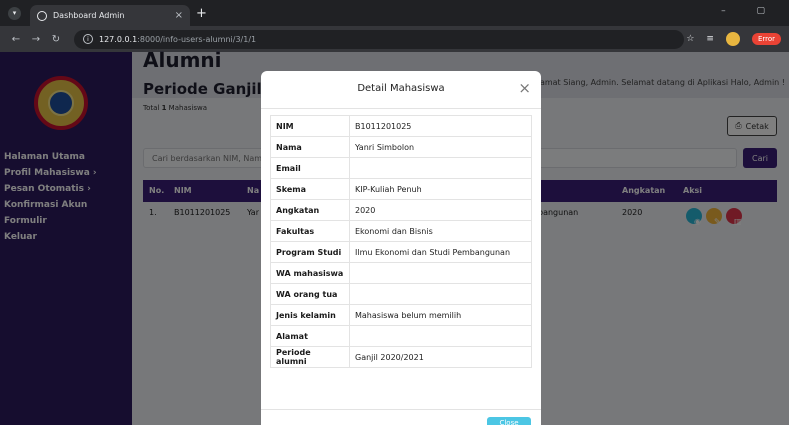 This screenshot has width=789, height=425. Describe the element at coordinates (690, 39) in the screenshot. I see `bookmark-star-icon: ☆` at that location.